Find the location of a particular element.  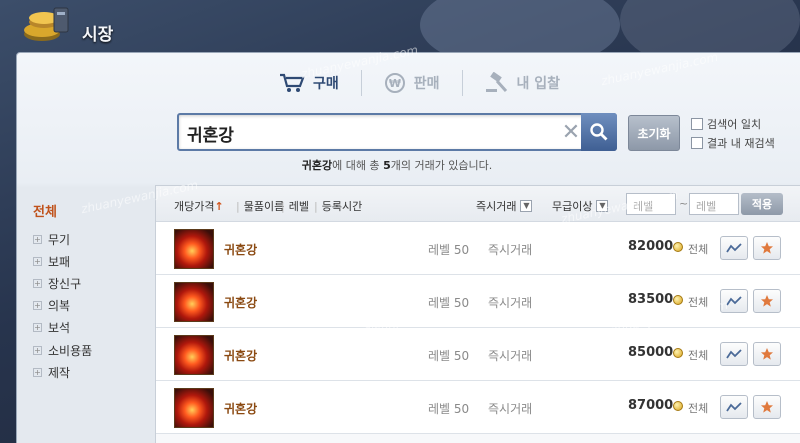

item-price: 87000 is located at coordinates (651, 405).